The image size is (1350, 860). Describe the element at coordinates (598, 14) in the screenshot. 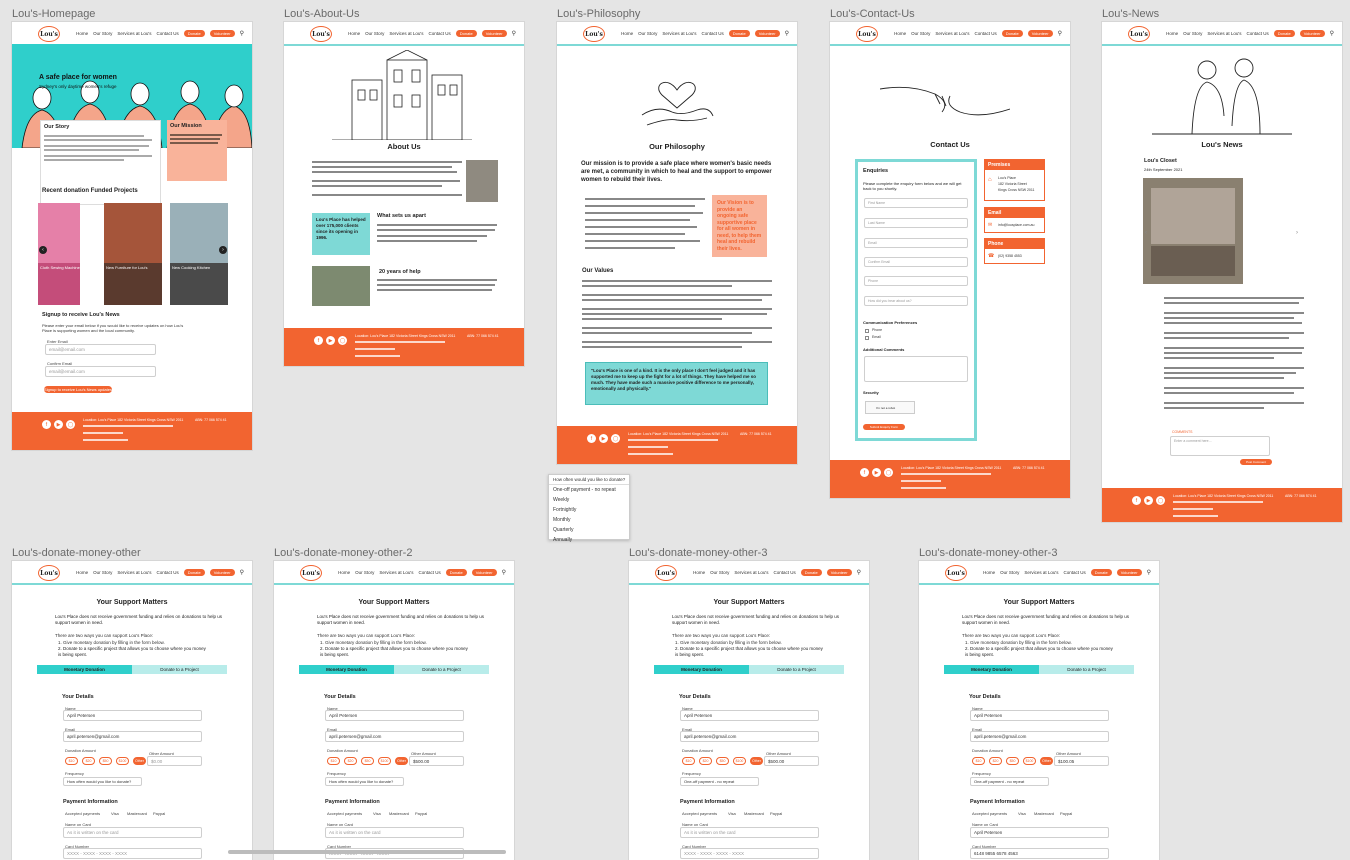

I see `frame-label-philosophy: Lou's-Philosophy` at that location.